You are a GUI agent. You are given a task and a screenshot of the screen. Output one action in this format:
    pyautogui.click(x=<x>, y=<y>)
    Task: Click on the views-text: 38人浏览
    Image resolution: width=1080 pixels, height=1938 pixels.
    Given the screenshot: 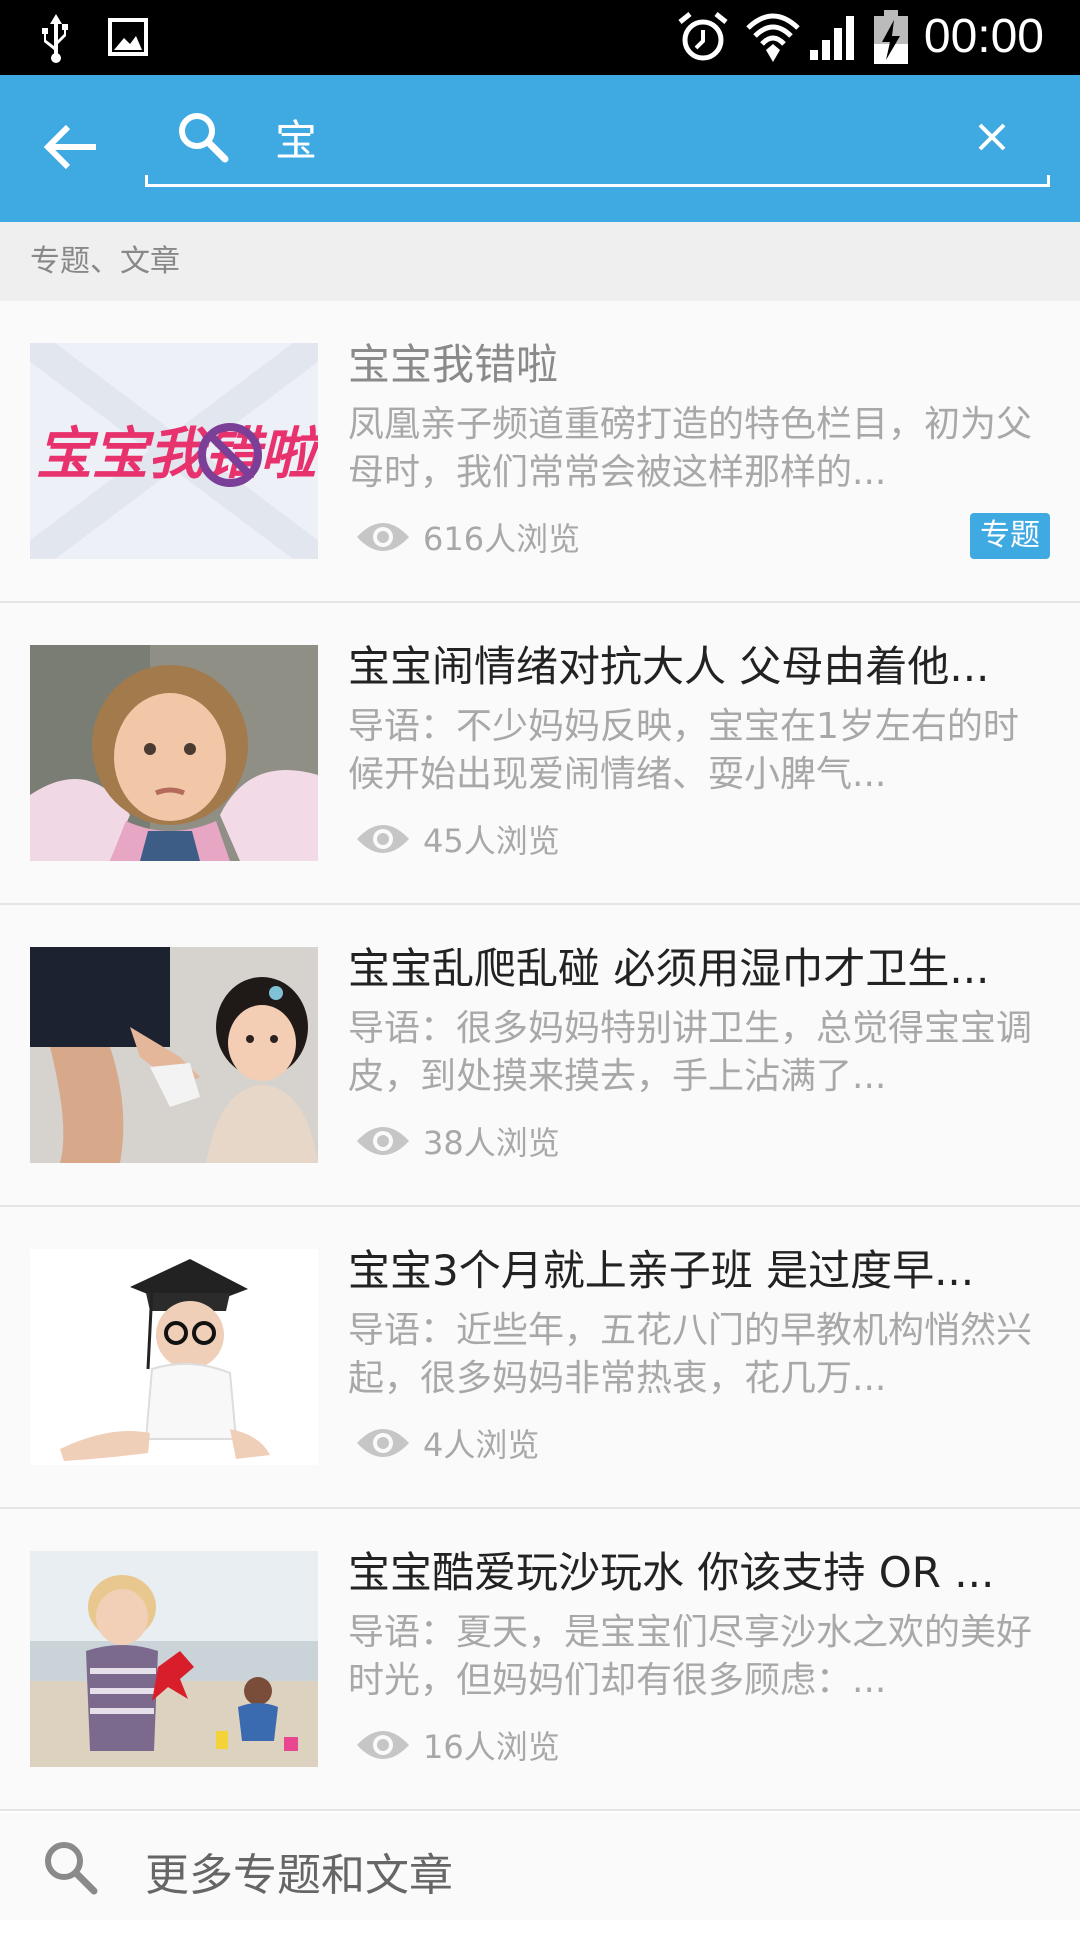 What is the action you would take?
    pyautogui.click(x=491, y=1143)
    